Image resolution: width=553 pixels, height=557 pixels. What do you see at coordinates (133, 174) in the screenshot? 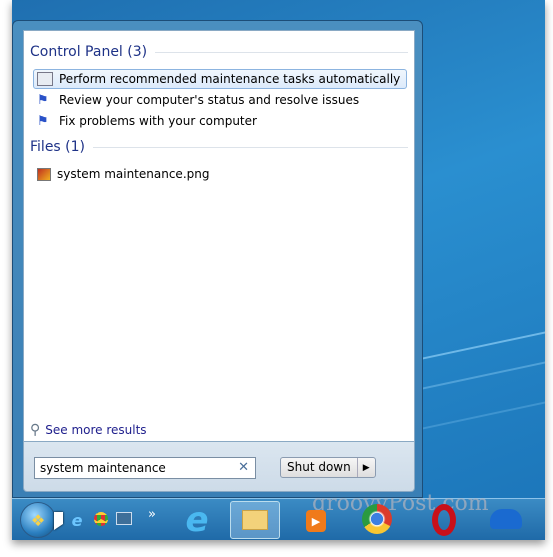
I see `result-label: system maintenance.png` at bounding box center [133, 174].